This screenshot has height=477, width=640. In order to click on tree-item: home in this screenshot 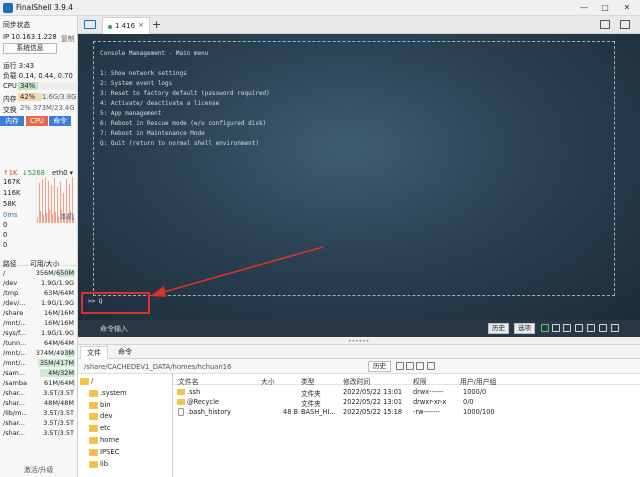, I will do `click(125, 440)`.